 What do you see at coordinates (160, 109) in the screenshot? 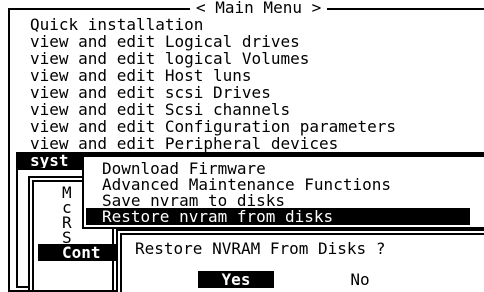
I see `menu-item-scsi-channels: view and edit Scsi channels` at bounding box center [160, 109].